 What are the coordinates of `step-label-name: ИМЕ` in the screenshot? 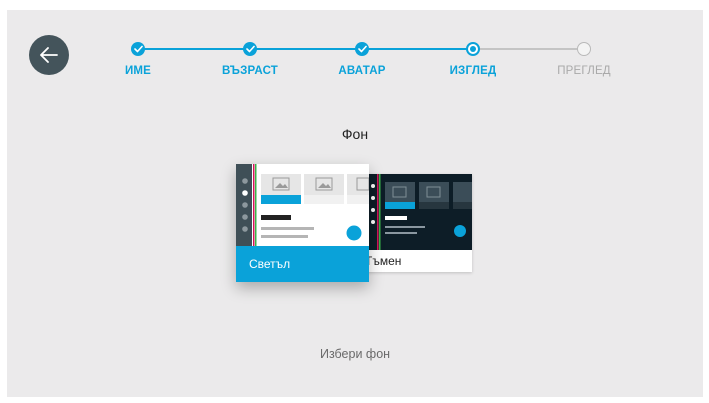 It's located at (138, 71).